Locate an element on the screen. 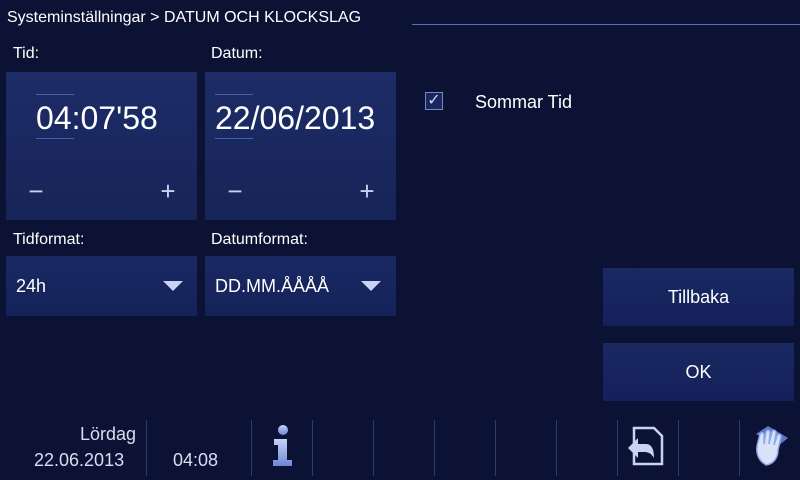 The width and height of the screenshot is (800, 480). time-value: 04:07'58 is located at coordinates (116, 118).